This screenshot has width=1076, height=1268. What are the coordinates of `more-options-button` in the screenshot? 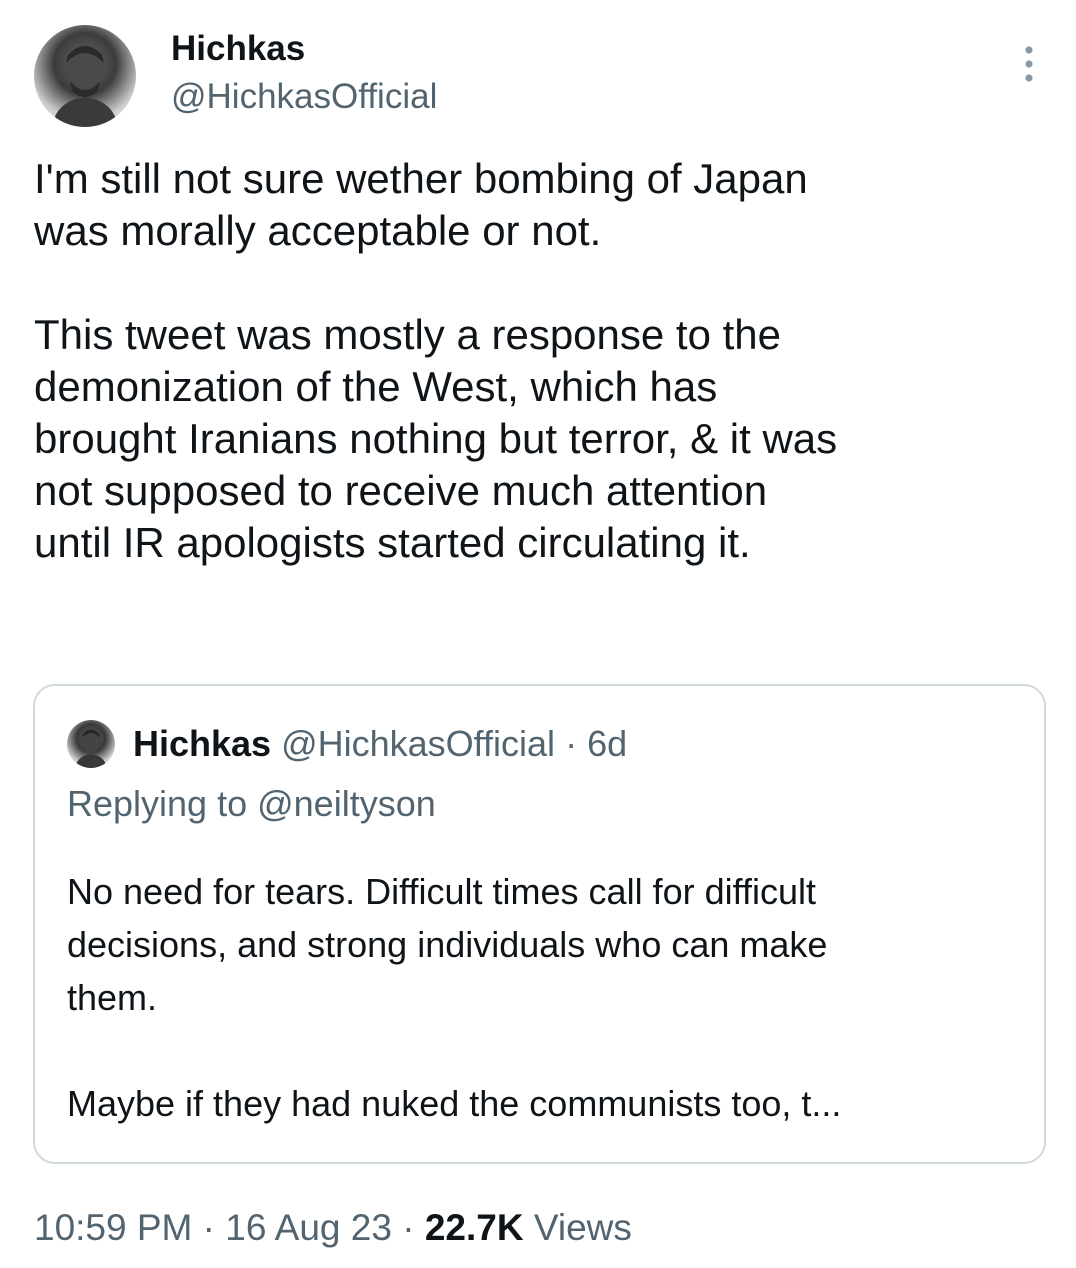 It's located at (1029, 64).